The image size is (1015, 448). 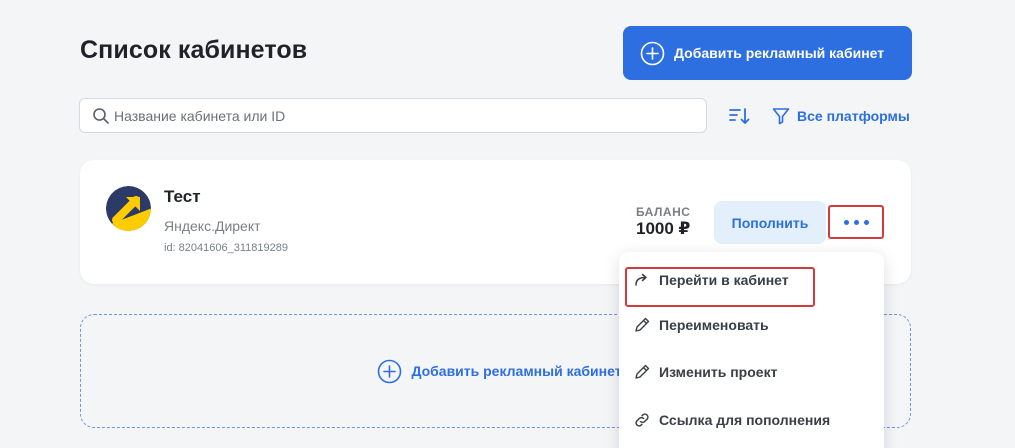 I want to click on platform-filter-button: Все платформы, so click(x=840, y=116).